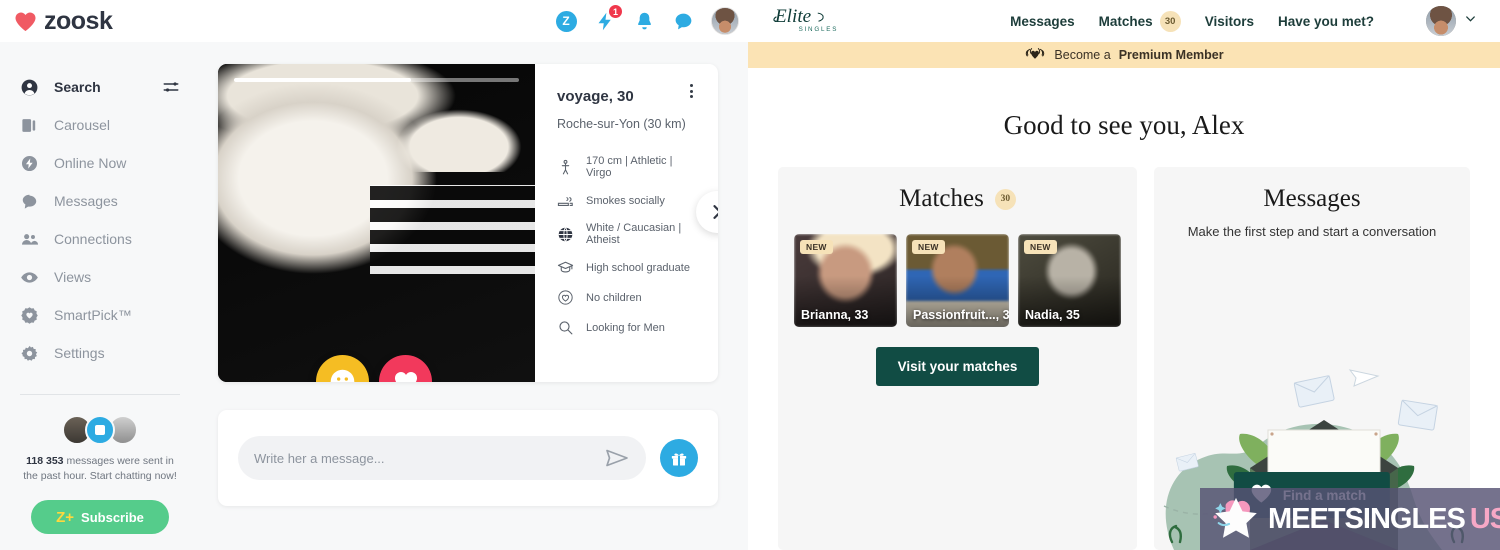  Describe the element at coordinates (1236, 519) in the screenshot. I see `star-icon` at that location.